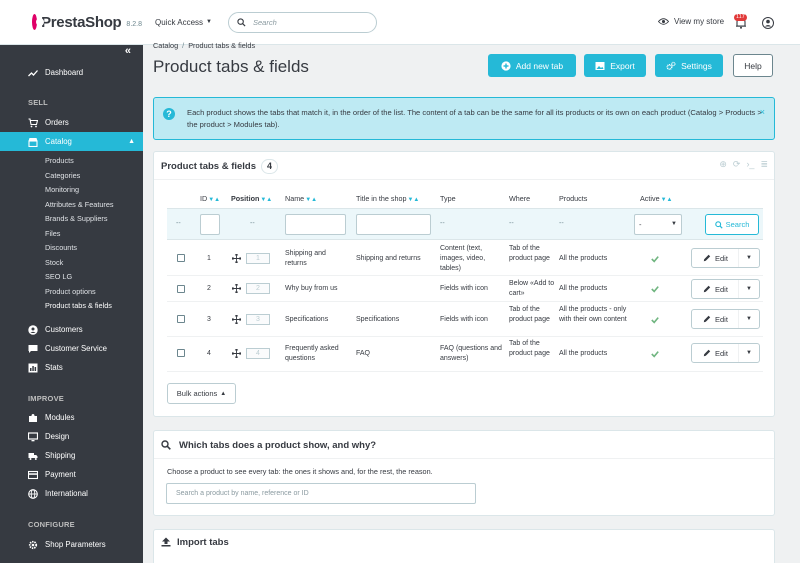 The height and width of the screenshot is (563, 800). What do you see at coordinates (64, 329) in the screenshot?
I see `sidebar-label: Customers` at bounding box center [64, 329].